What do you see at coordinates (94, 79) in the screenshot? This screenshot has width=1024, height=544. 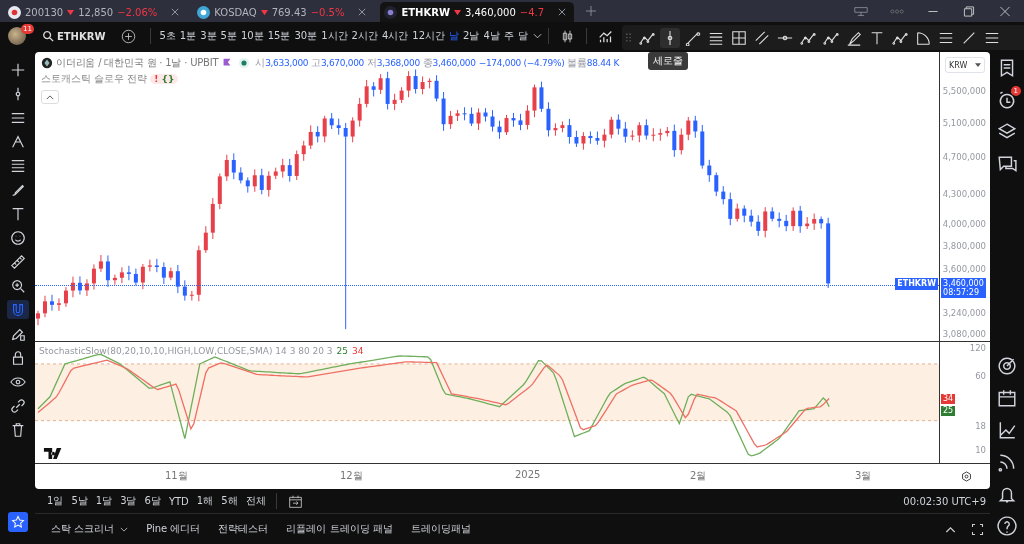 I see `strategy-name: 스토캐스틱 슬로우 전략` at bounding box center [94, 79].